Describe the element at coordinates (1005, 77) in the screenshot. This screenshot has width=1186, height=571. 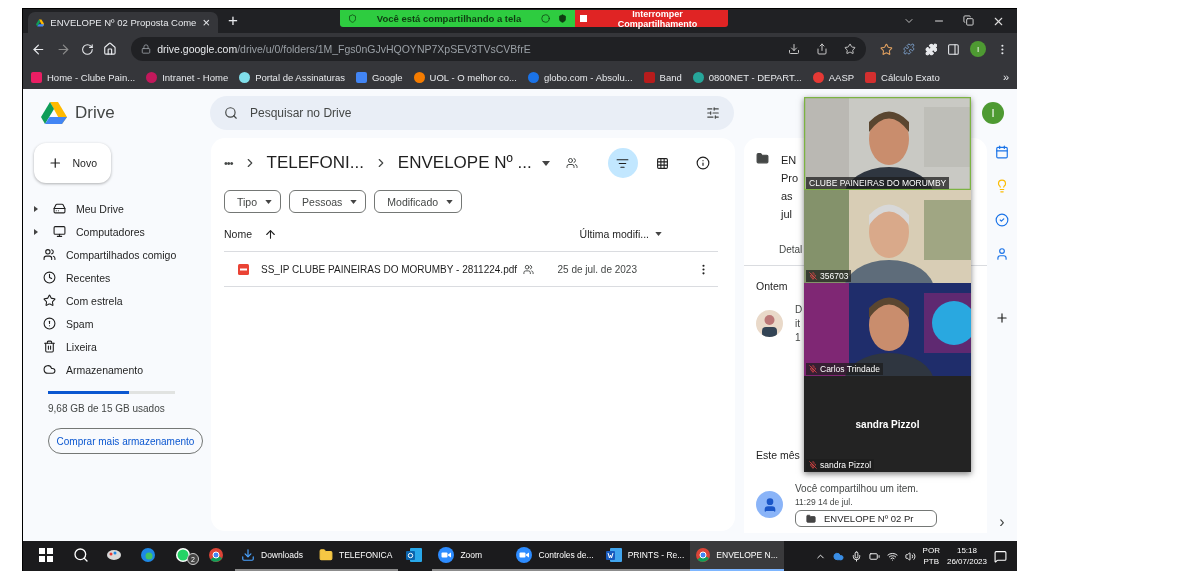
I see `more-bookmarks-button: »` at that location.